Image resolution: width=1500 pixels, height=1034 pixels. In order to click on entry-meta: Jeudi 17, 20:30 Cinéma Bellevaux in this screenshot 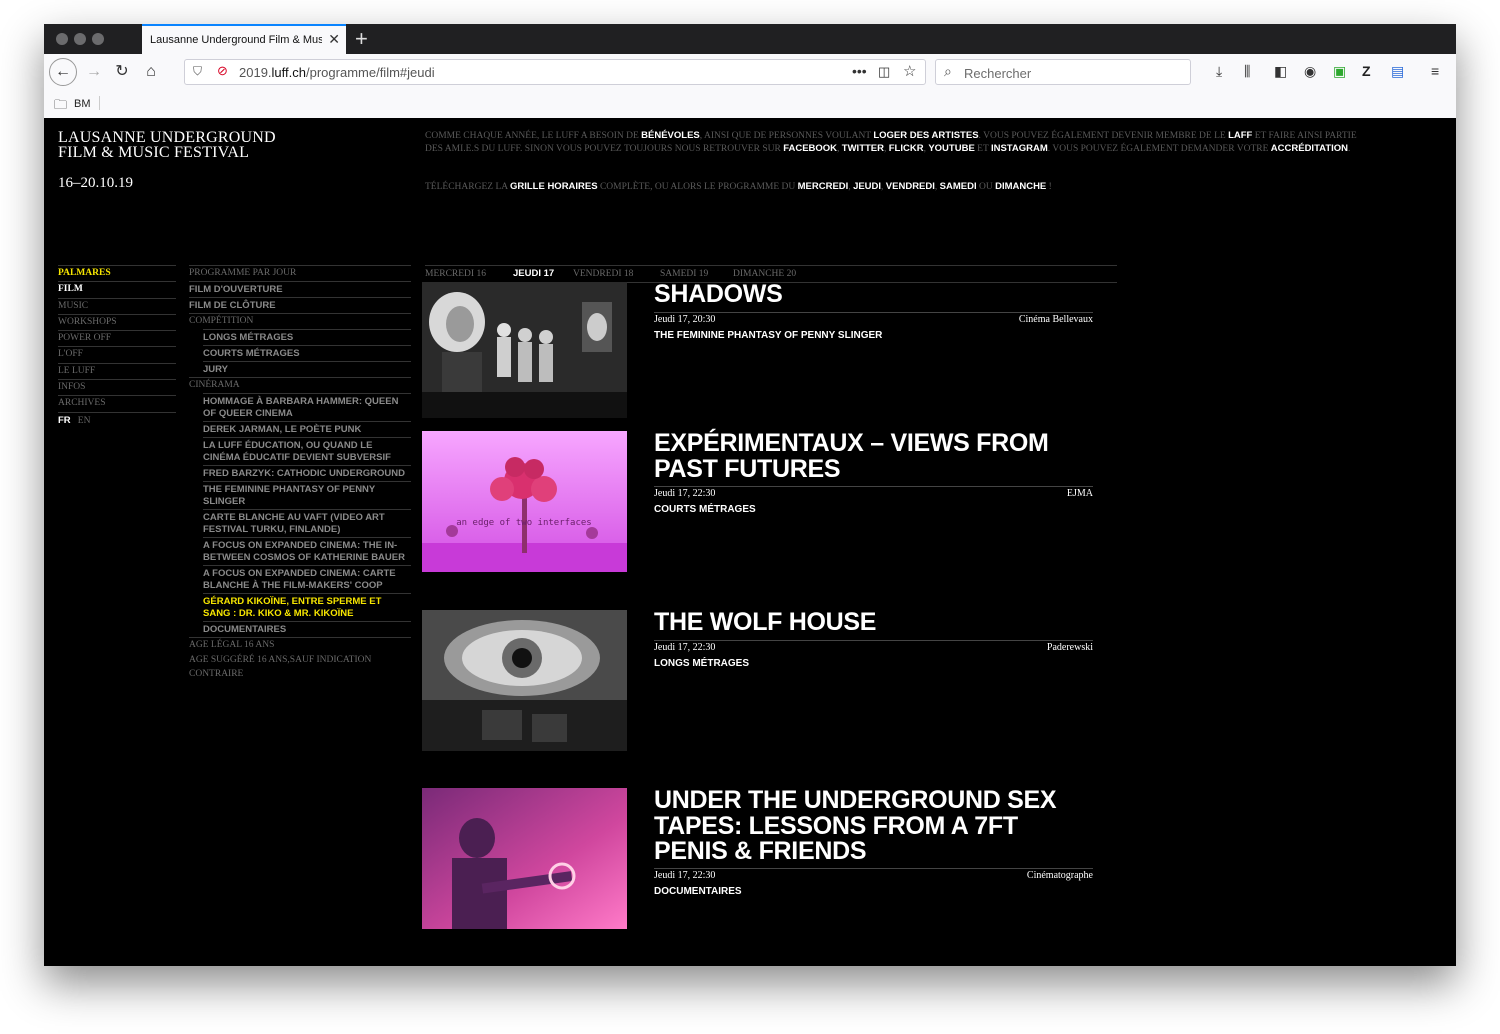, I will do `click(873, 319)`.